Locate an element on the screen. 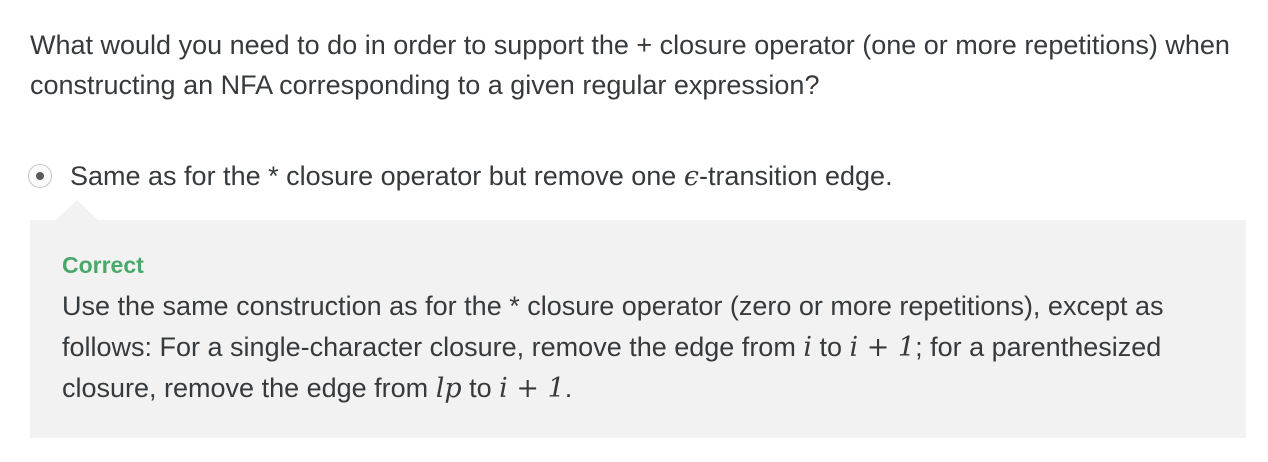 The image size is (1268, 462). feedback-text-4: to is located at coordinates (480, 388).